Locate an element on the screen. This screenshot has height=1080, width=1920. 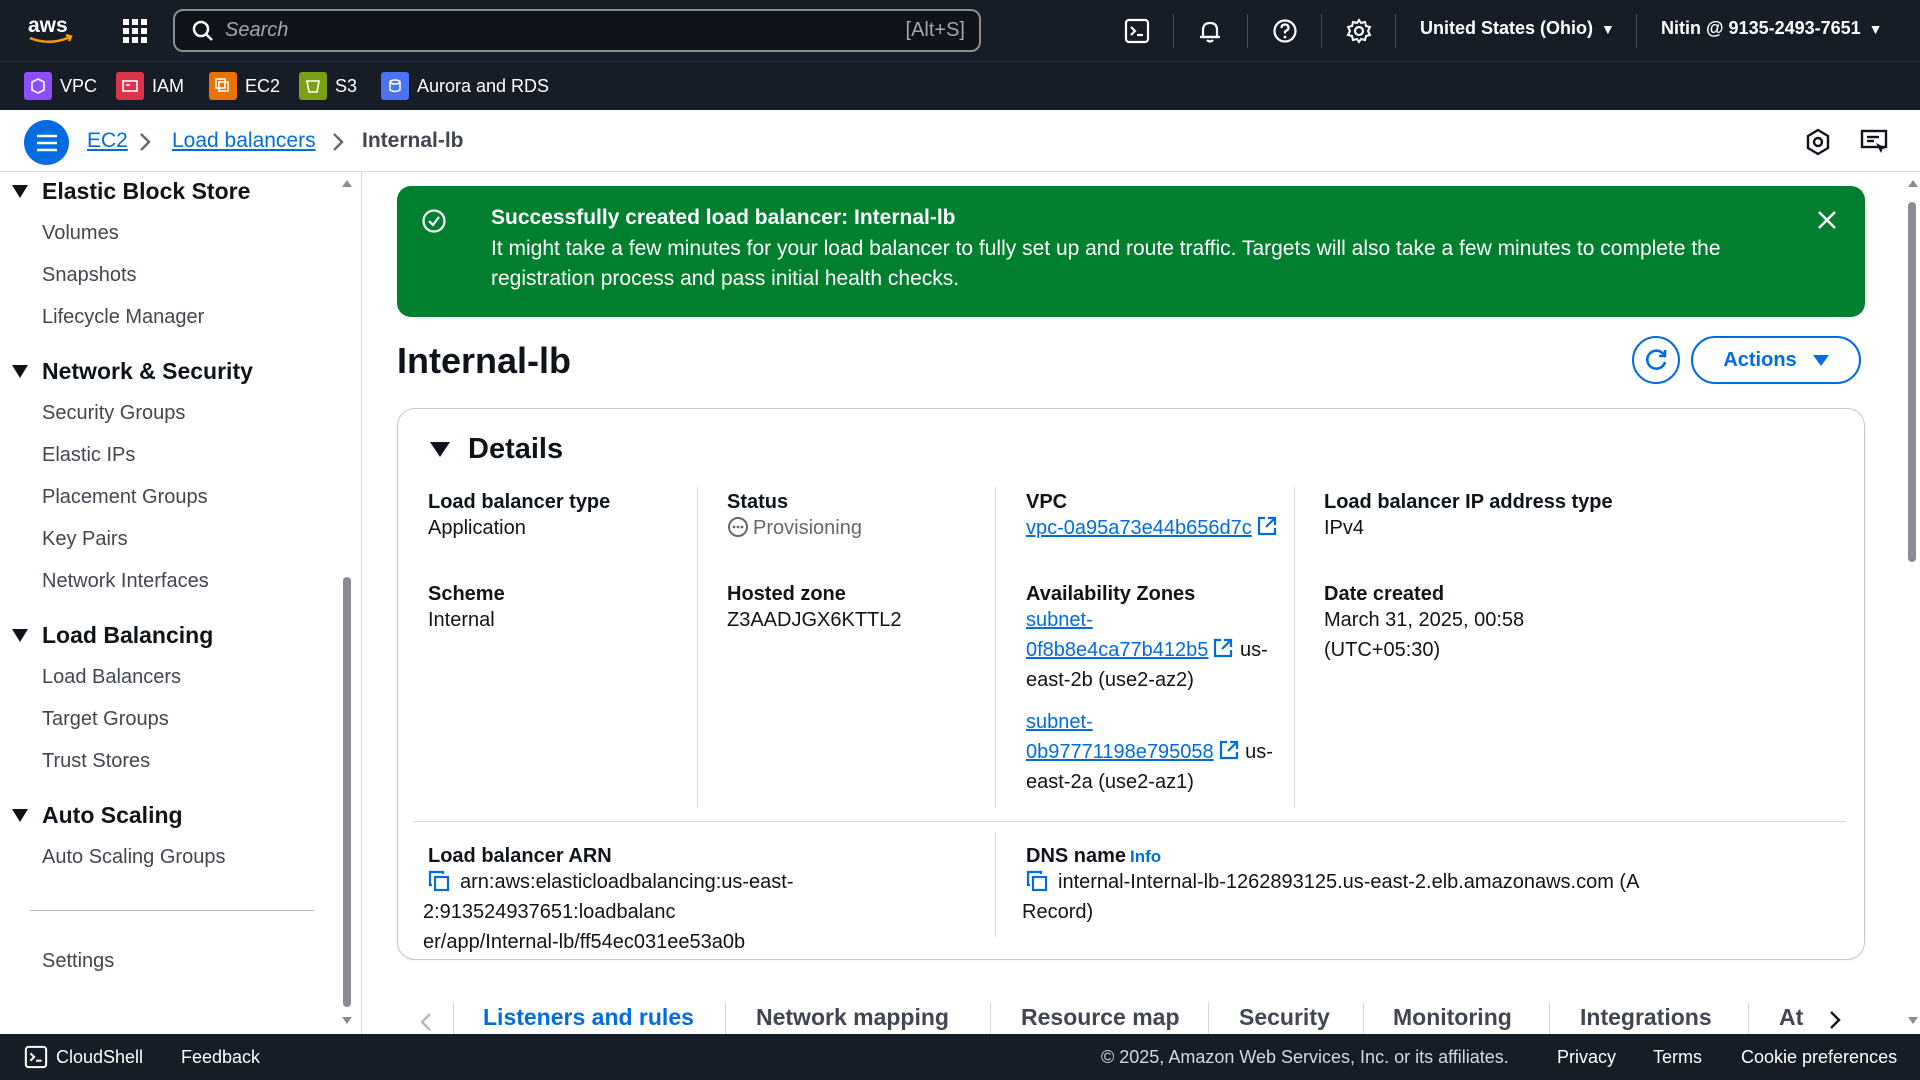
ip-type-label: Load balancer IP address type is located at coordinates (1468, 502).